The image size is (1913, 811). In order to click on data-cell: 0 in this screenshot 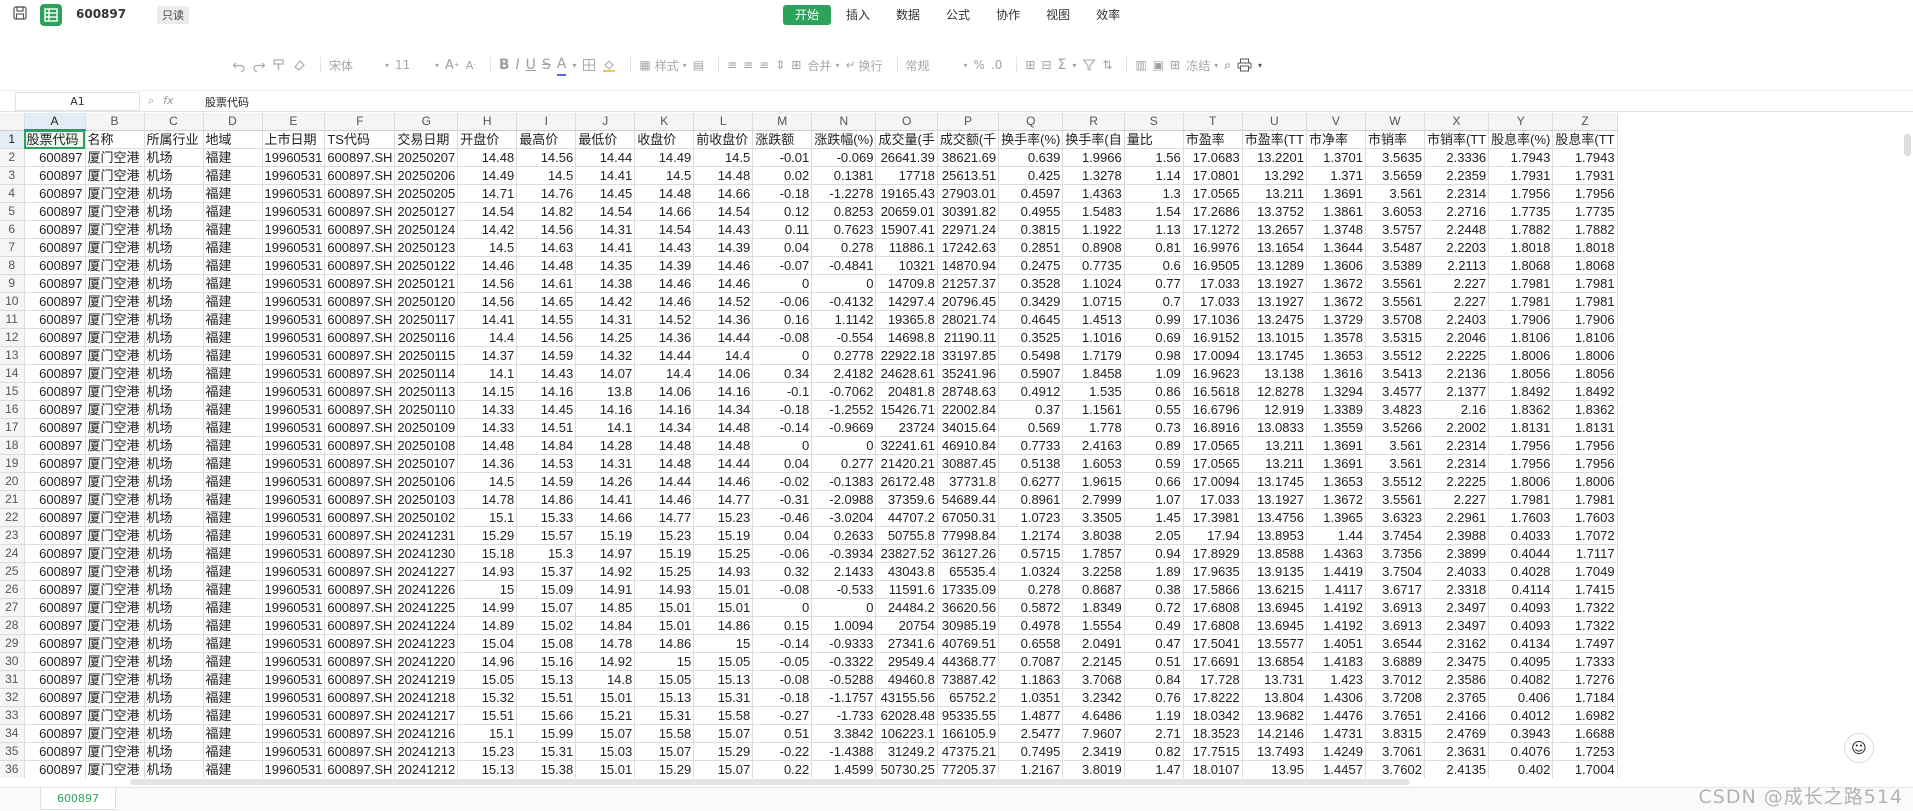, I will do `click(844, 283)`.